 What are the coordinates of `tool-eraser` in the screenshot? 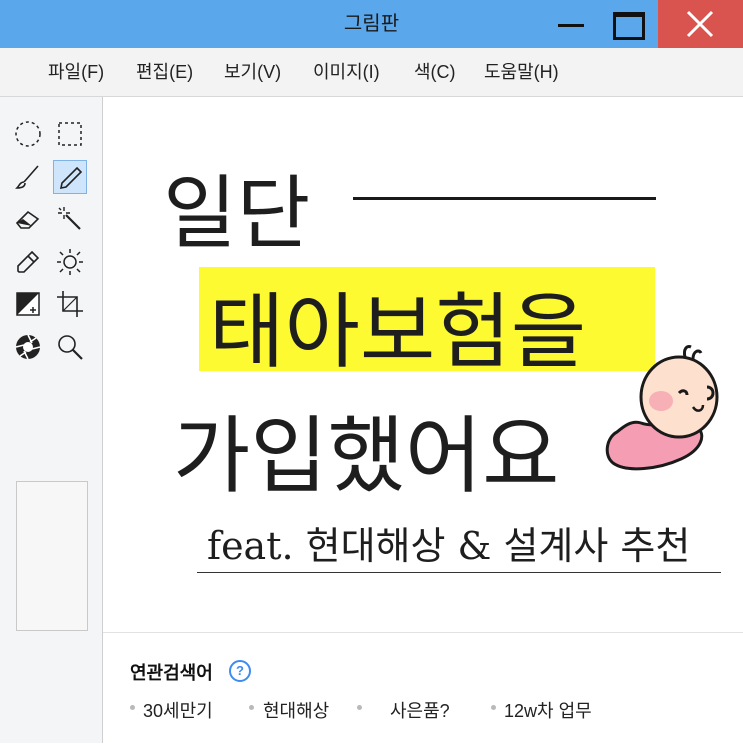 It's located at (28, 219).